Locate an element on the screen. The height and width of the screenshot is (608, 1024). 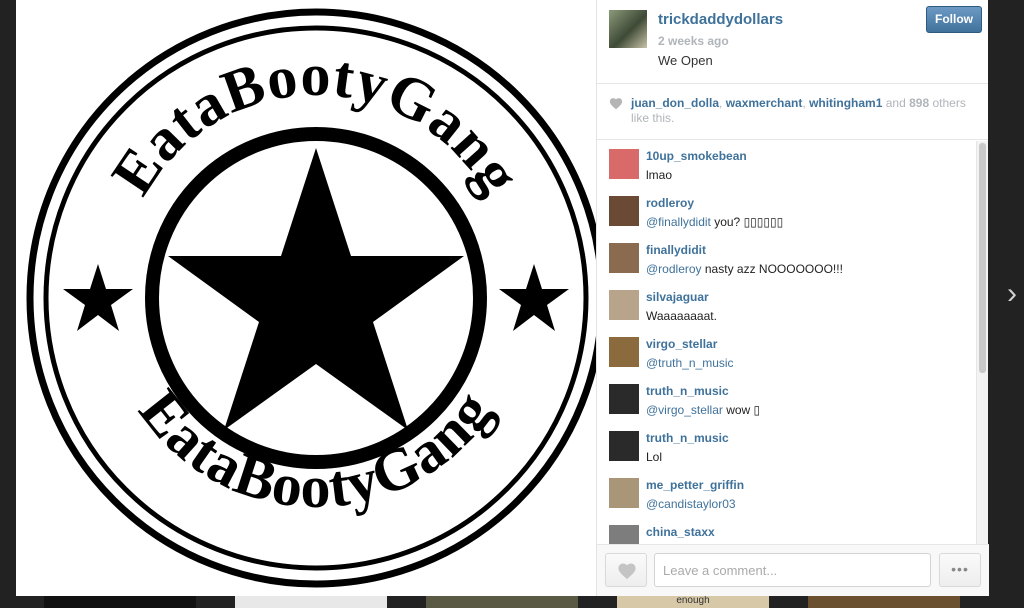
post-timestamp: 2 weeks ago is located at coordinates (693, 41).